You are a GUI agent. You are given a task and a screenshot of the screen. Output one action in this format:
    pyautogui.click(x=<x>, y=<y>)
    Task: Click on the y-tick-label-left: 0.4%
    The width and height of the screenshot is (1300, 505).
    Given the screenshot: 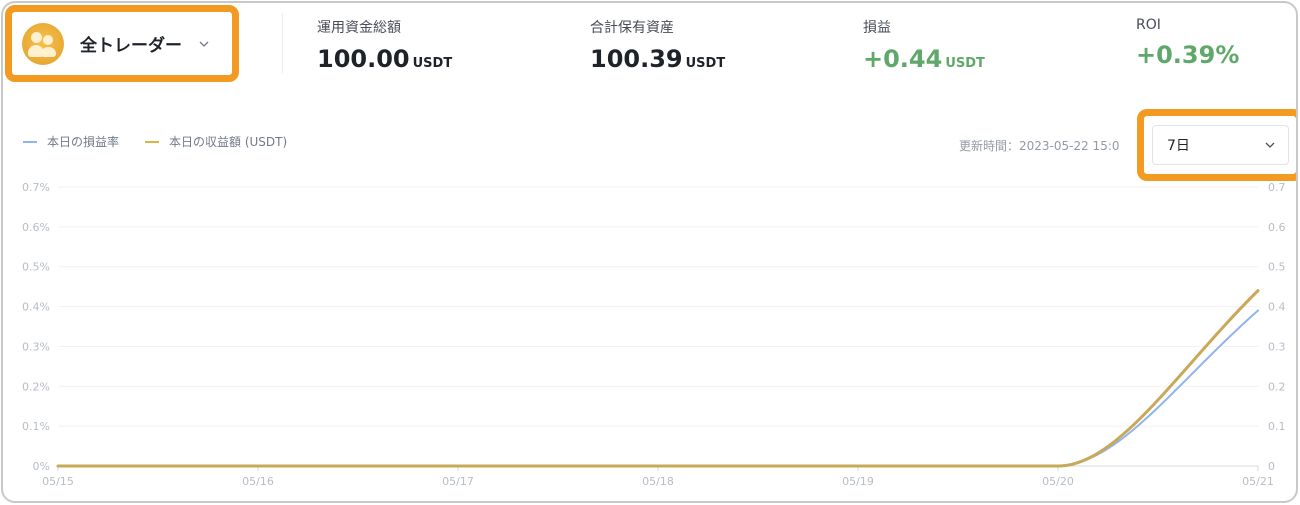 What is the action you would take?
    pyautogui.click(x=36, y=307)
    